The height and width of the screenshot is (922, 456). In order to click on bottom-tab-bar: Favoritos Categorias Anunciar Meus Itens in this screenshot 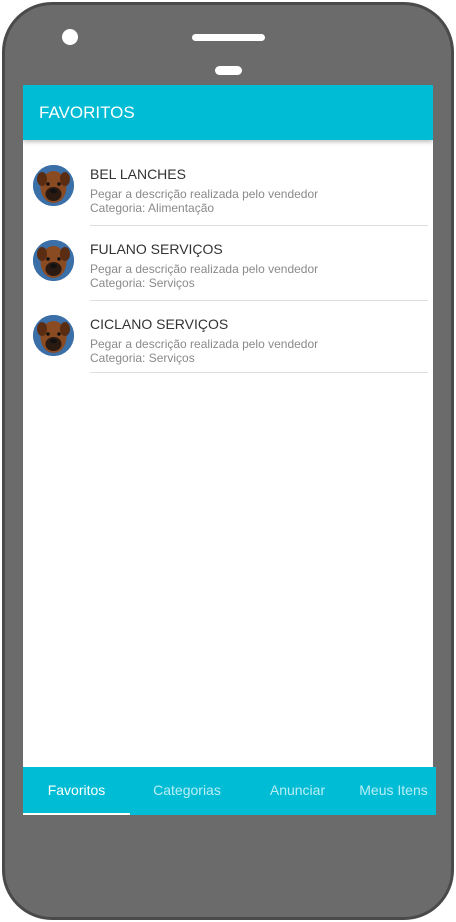, I will do `click(229, 791)`.